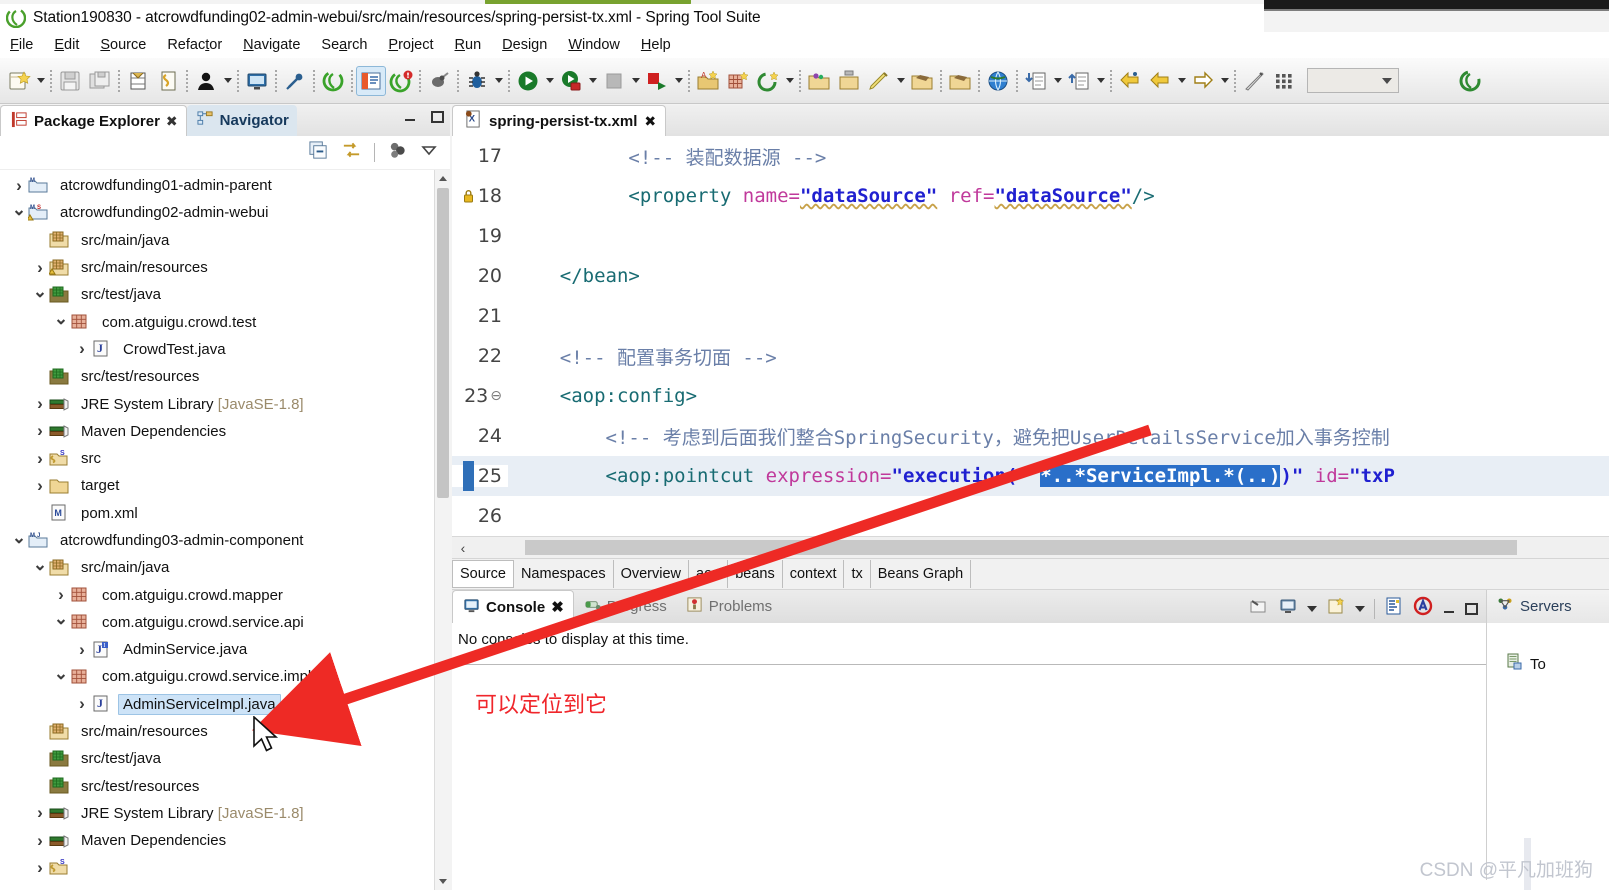 This screenshot has width=1609, height=890. Describe the element at coordinates (819, 81) in the screenshot. I see `open-resource-icon` at that location.